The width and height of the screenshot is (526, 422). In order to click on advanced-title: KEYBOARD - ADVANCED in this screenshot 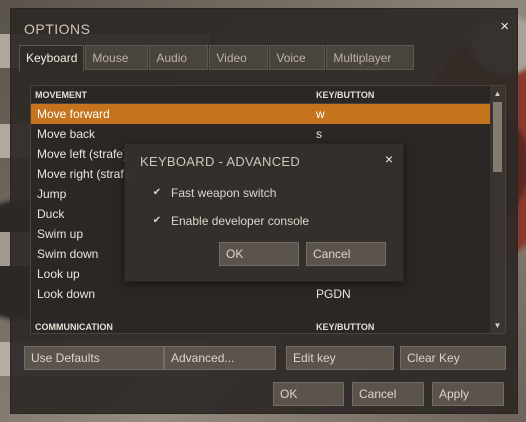, I will do `click(220, 161)`.